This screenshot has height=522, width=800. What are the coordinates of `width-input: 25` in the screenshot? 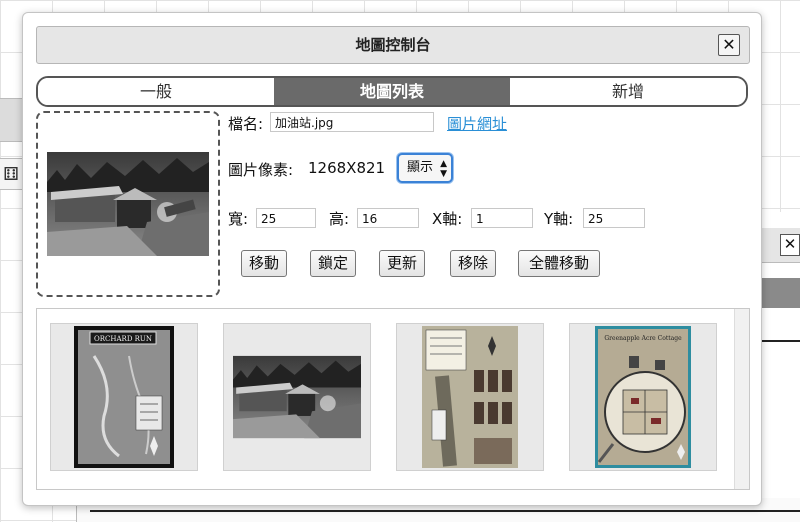 It's located at (286, 218).